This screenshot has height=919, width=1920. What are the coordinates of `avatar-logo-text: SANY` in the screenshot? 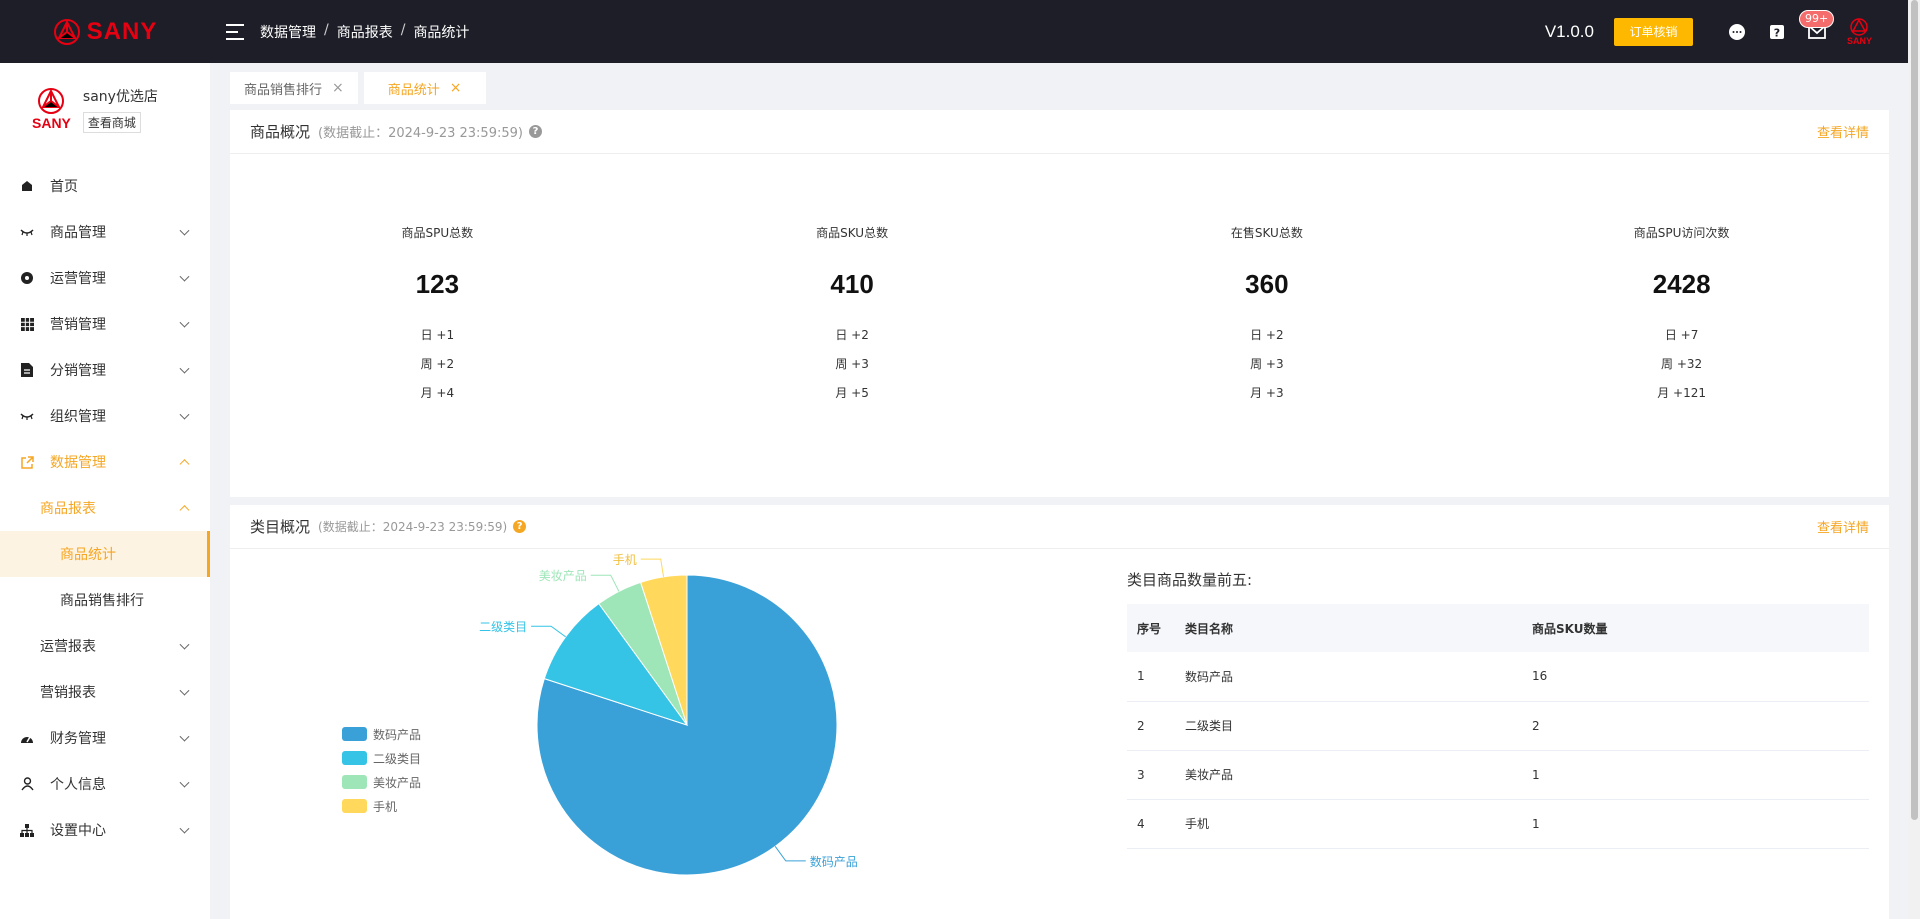 It's located at (1859, 40).